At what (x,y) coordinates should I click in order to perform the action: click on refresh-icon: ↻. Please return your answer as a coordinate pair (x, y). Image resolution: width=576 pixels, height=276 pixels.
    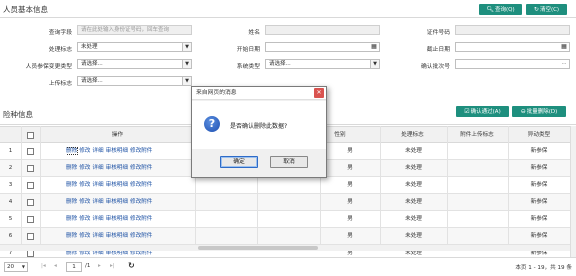
    Looking at the image, I should click on (536, 9).